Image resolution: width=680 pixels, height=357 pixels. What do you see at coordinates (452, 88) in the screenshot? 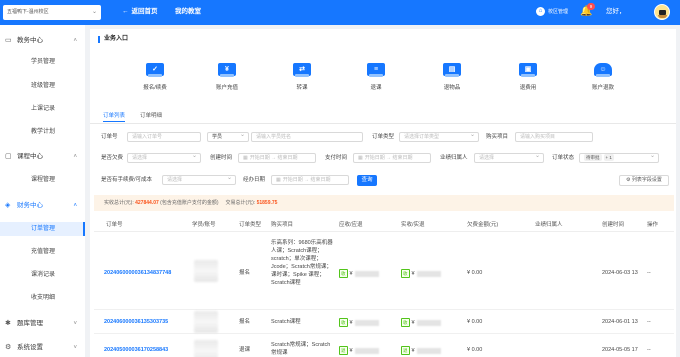
I see `entry-label: 退物品` at bounding box center [452, 88].